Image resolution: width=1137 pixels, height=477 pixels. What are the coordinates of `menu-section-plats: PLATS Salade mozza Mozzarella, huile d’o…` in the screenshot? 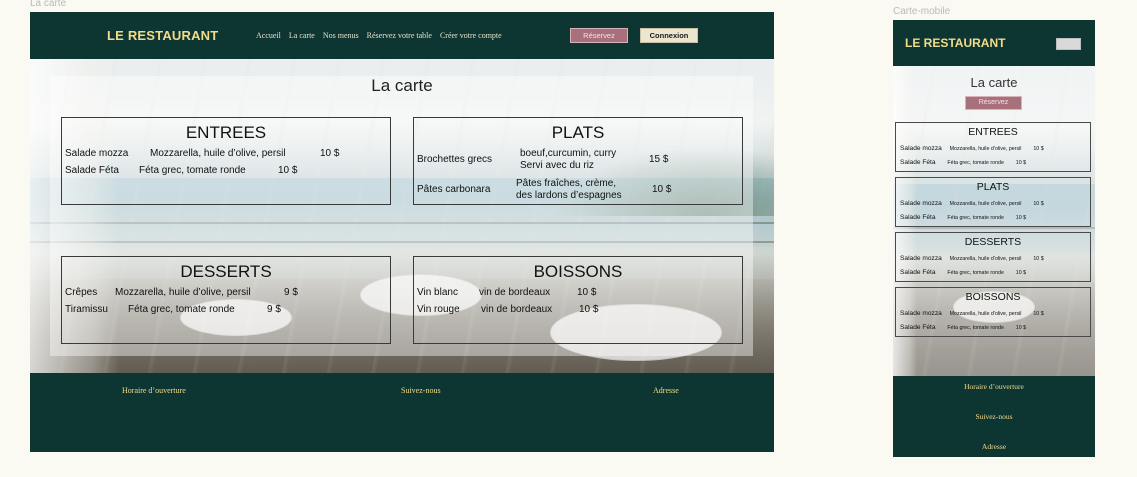 It's located at (993, 202).